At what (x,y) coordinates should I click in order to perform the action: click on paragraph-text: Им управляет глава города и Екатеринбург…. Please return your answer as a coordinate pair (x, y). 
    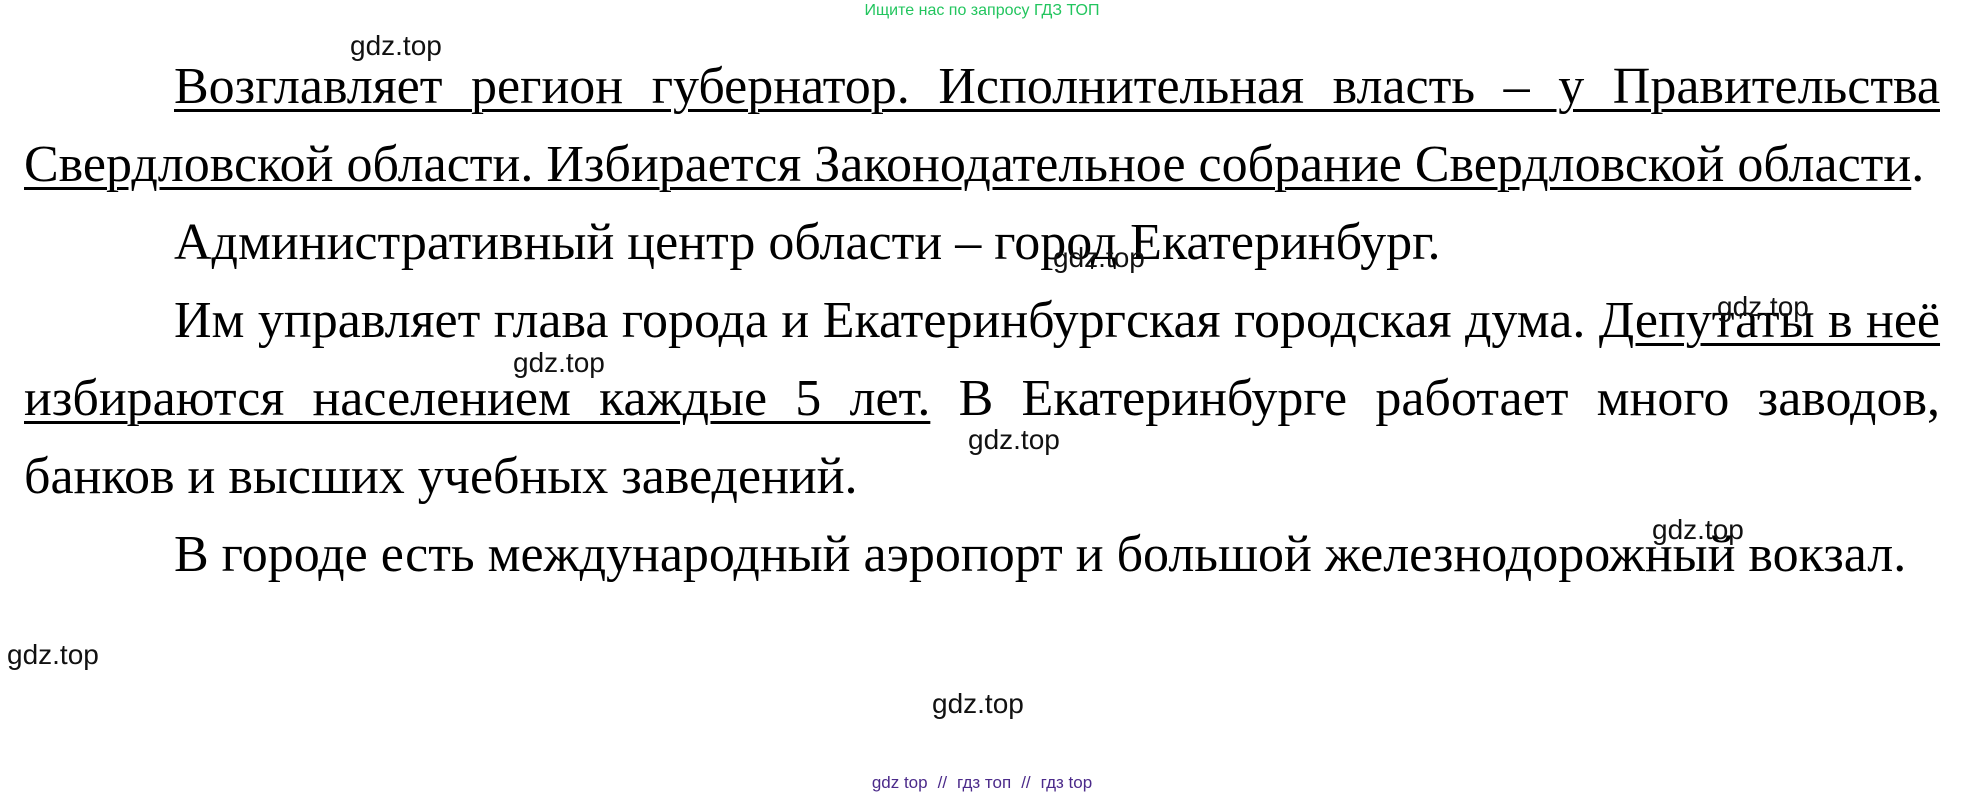
    Looking at the image, I should click on (886, 320).